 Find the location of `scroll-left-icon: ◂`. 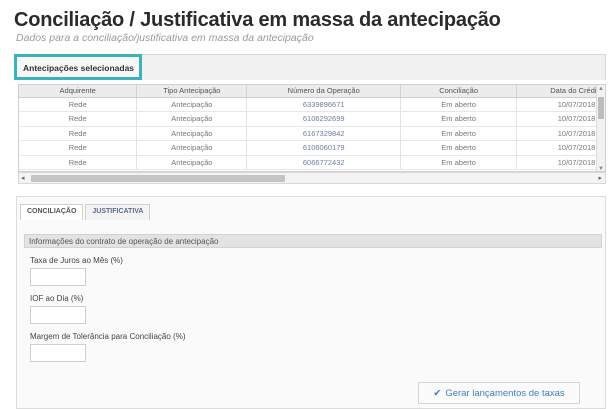

scroll-left-icon: ◂ is located at coordinates (23, 178).